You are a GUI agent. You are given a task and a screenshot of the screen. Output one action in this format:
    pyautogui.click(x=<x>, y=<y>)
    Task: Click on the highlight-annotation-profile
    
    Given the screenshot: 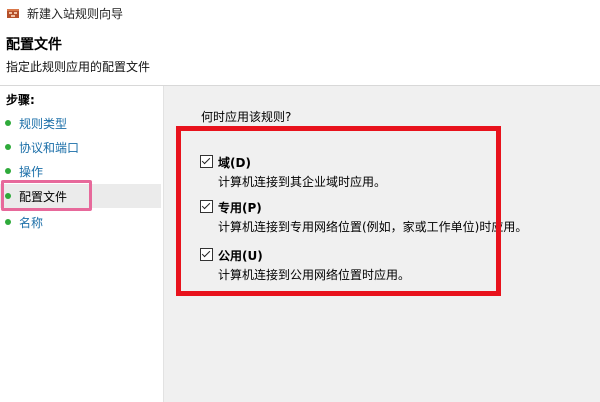 What is the action you would take?
    pyautogui.click(x=46, y=195)
    